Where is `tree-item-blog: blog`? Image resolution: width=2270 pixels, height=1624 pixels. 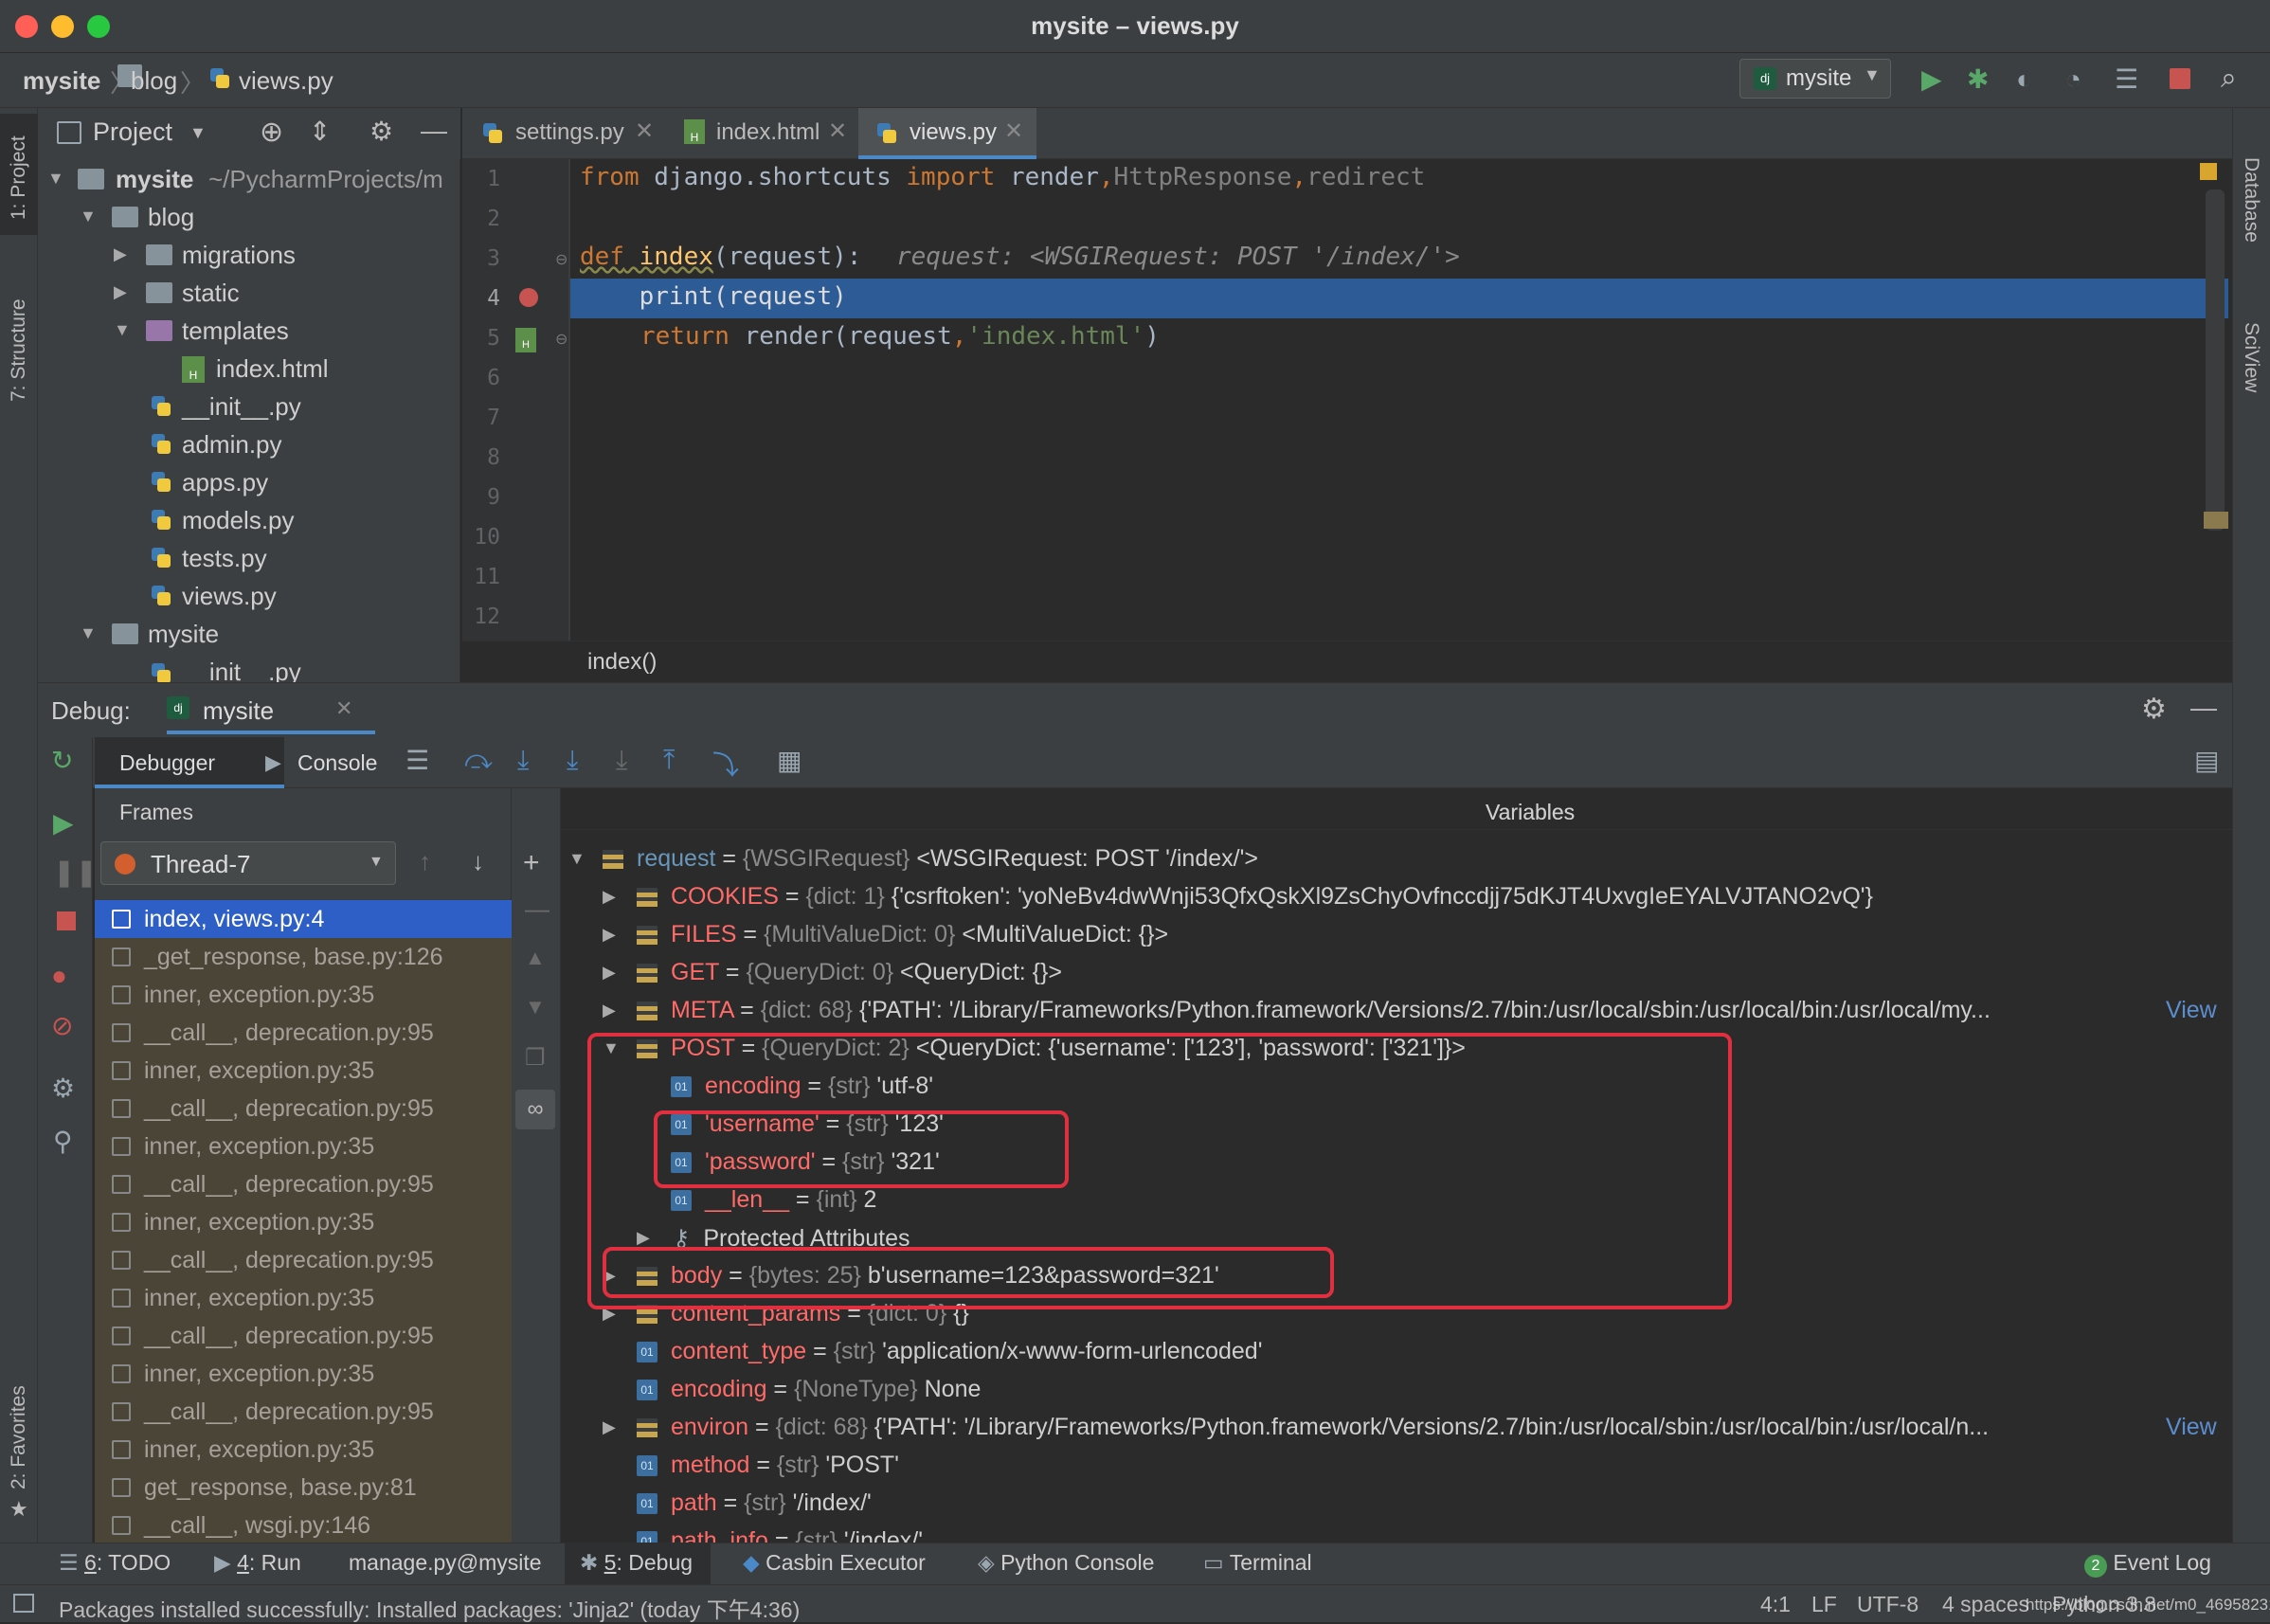 tree-item-blog: blog is located at coordinates (171, 217).